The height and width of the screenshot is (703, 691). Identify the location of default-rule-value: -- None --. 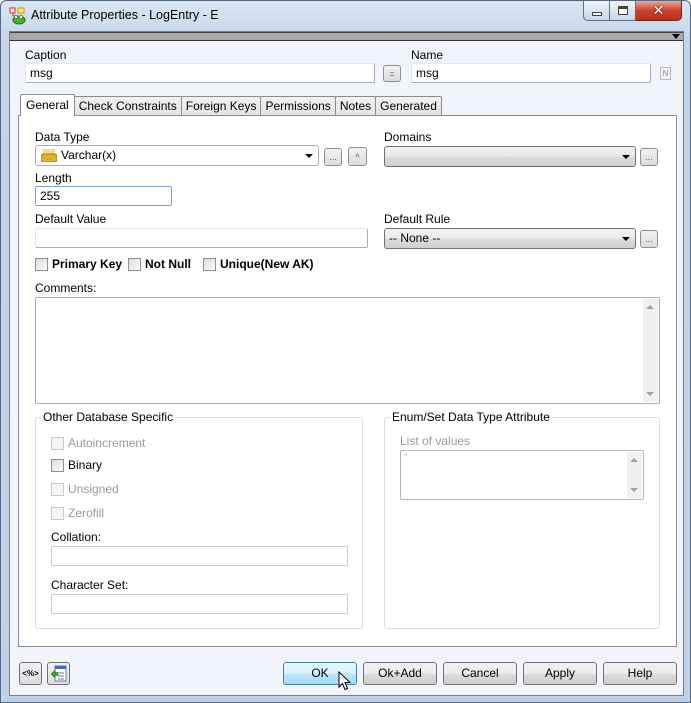
(415, 238).